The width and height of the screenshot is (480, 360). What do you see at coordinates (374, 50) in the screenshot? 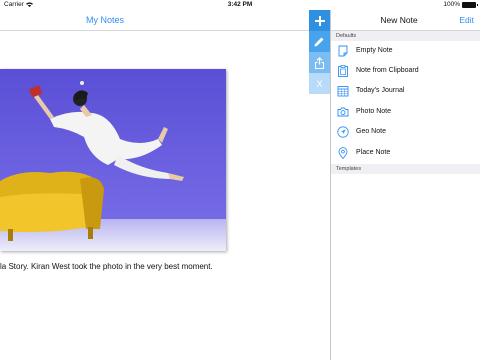
I see `item-label: Empty Note` at bounding box center [374, 50].